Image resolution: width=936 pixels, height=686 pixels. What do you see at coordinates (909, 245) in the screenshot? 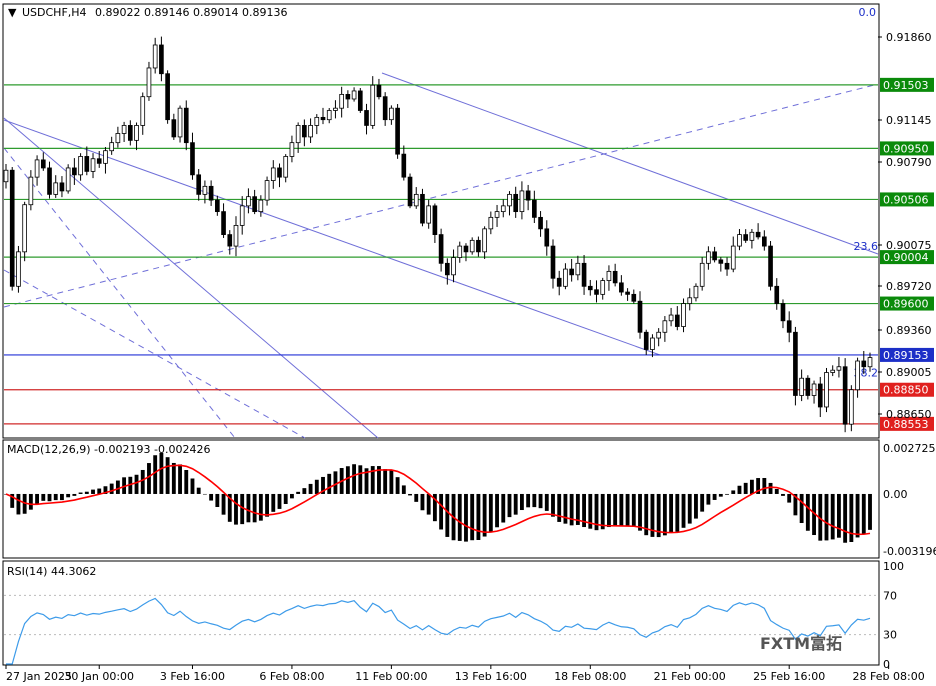
I see `price-tick-label: 0.90075` at bounding box center [909, 245].